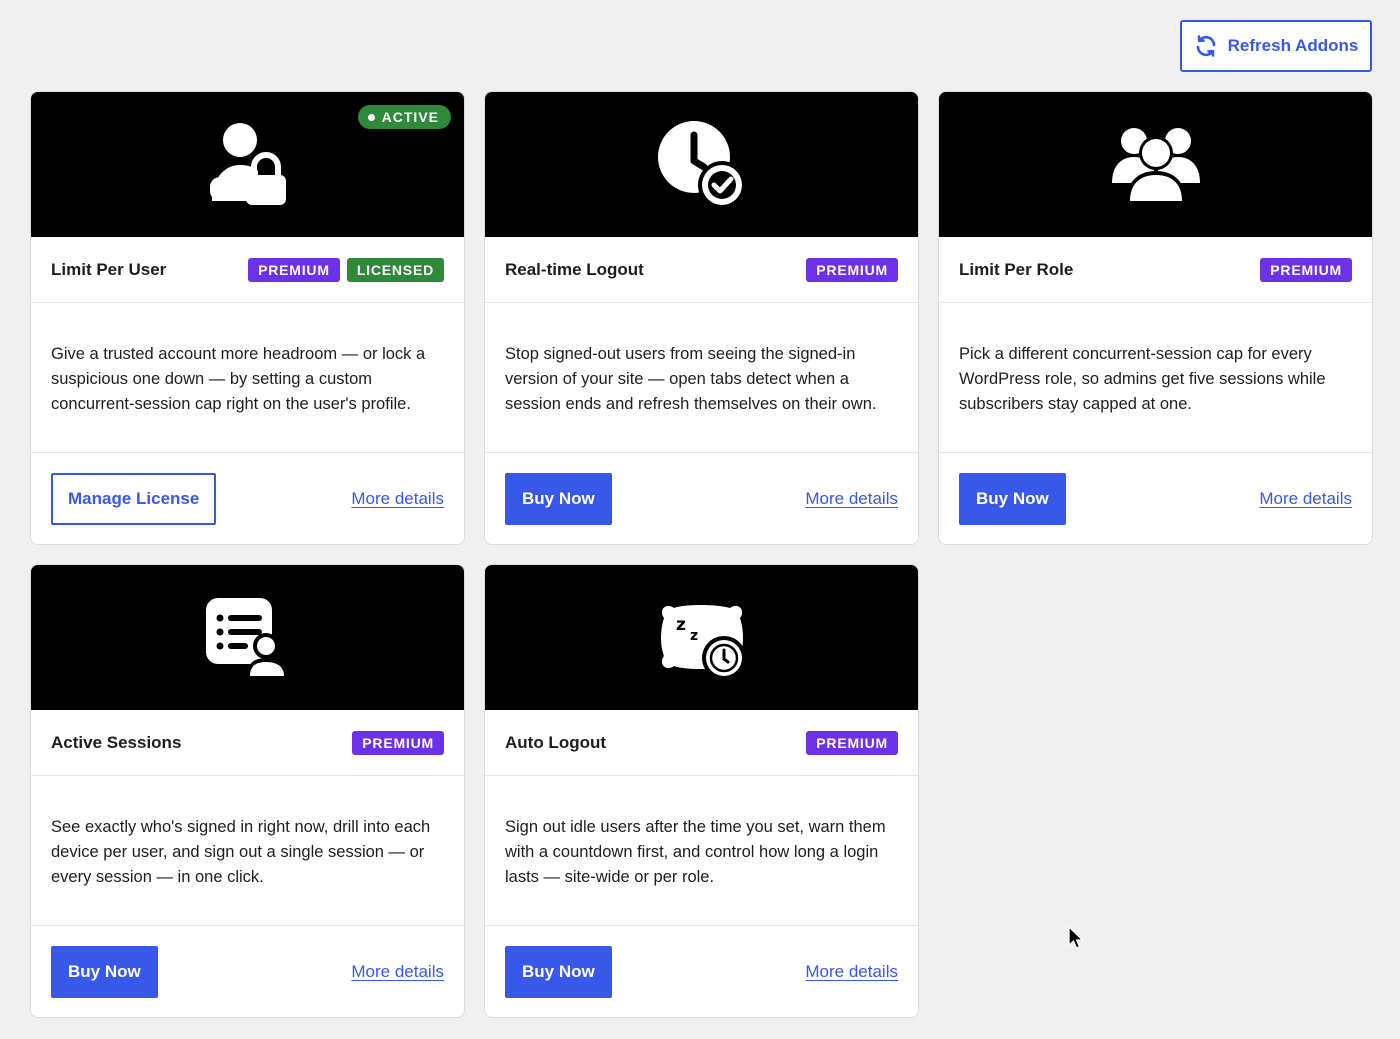 The height and width of the screenshot is (1039, 1400). What do you see at coordinates (1293, 45) in the screenshot?
I see `refresh-addons-label: Refresh Addons` at bounding box center [1293, 45].